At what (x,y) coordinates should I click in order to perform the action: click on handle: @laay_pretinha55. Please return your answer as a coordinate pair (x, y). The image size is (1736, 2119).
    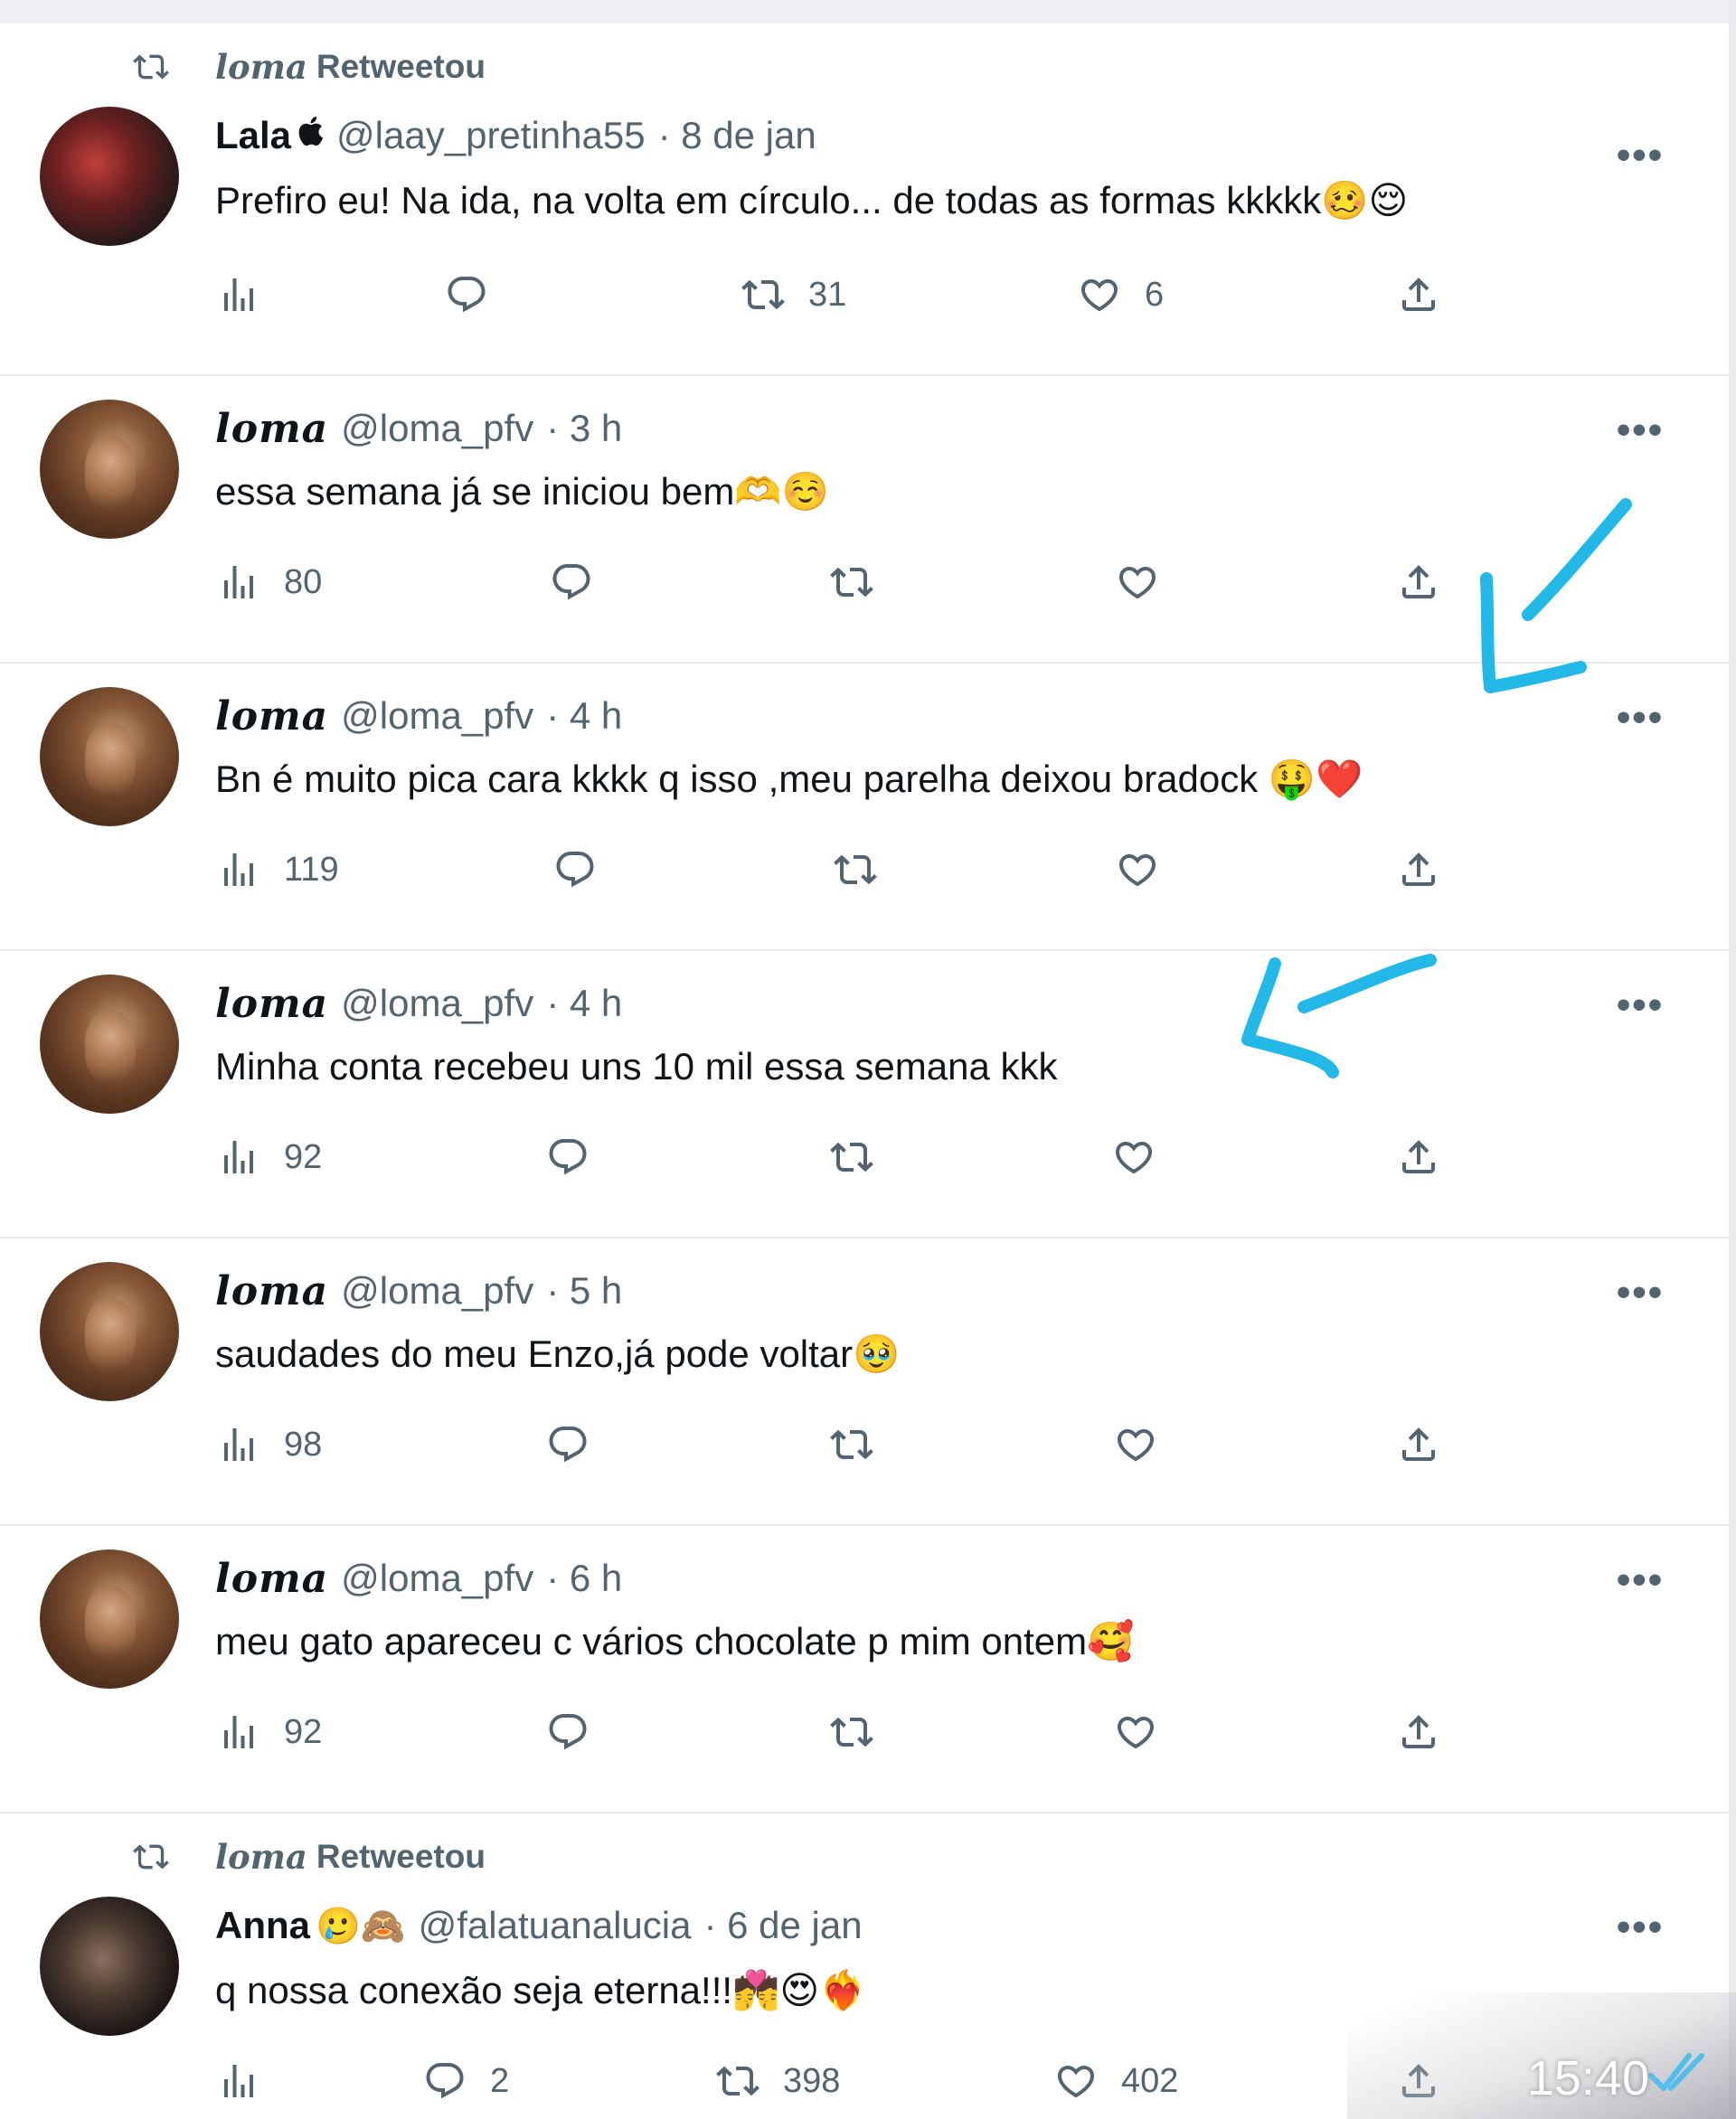
    Looking at the image, I should click on (491, 135).